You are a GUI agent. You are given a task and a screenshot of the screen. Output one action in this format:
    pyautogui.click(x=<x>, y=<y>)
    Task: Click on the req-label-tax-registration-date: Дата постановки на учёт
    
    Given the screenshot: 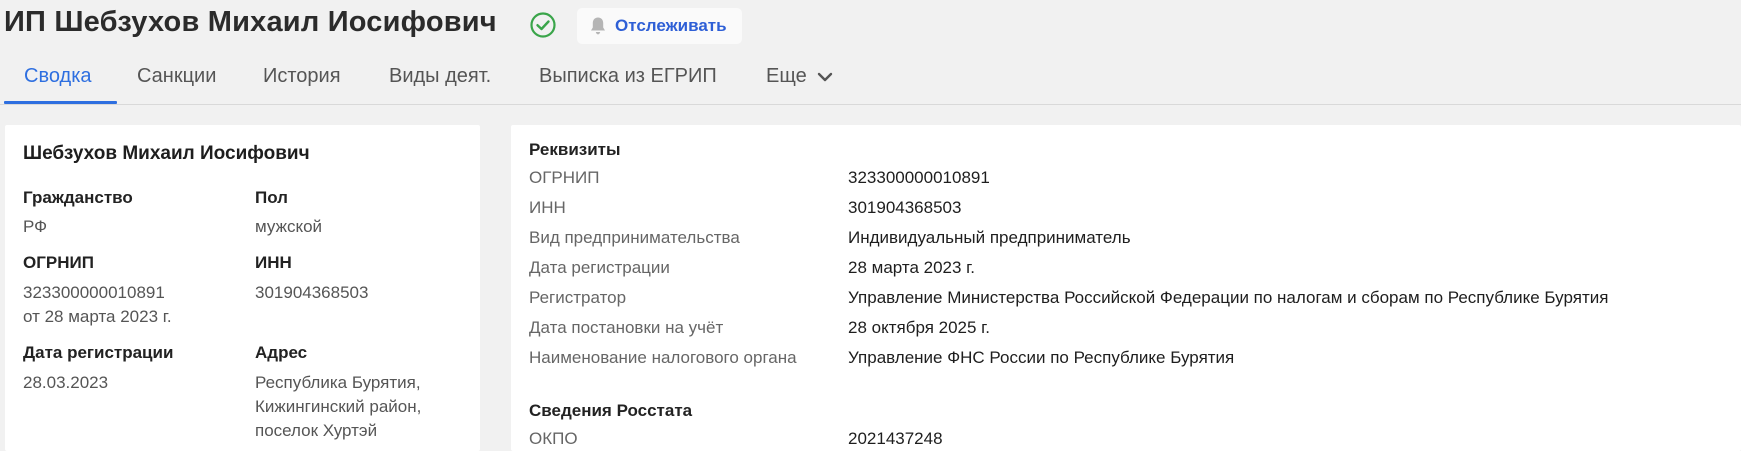 What is the action you would take?
    pyautogui.click(x=626, y=327)
    